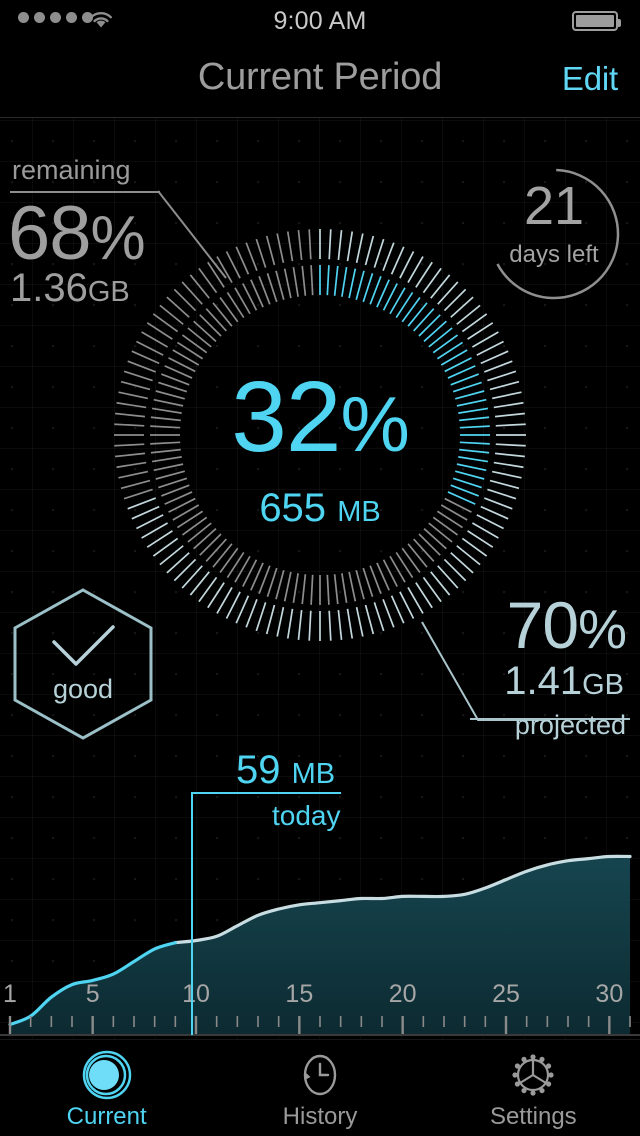  What do you see at coordinates (506, 994) in the screenshot?
I see `chart-tick-label: 25` at bounding box center [506, 994].